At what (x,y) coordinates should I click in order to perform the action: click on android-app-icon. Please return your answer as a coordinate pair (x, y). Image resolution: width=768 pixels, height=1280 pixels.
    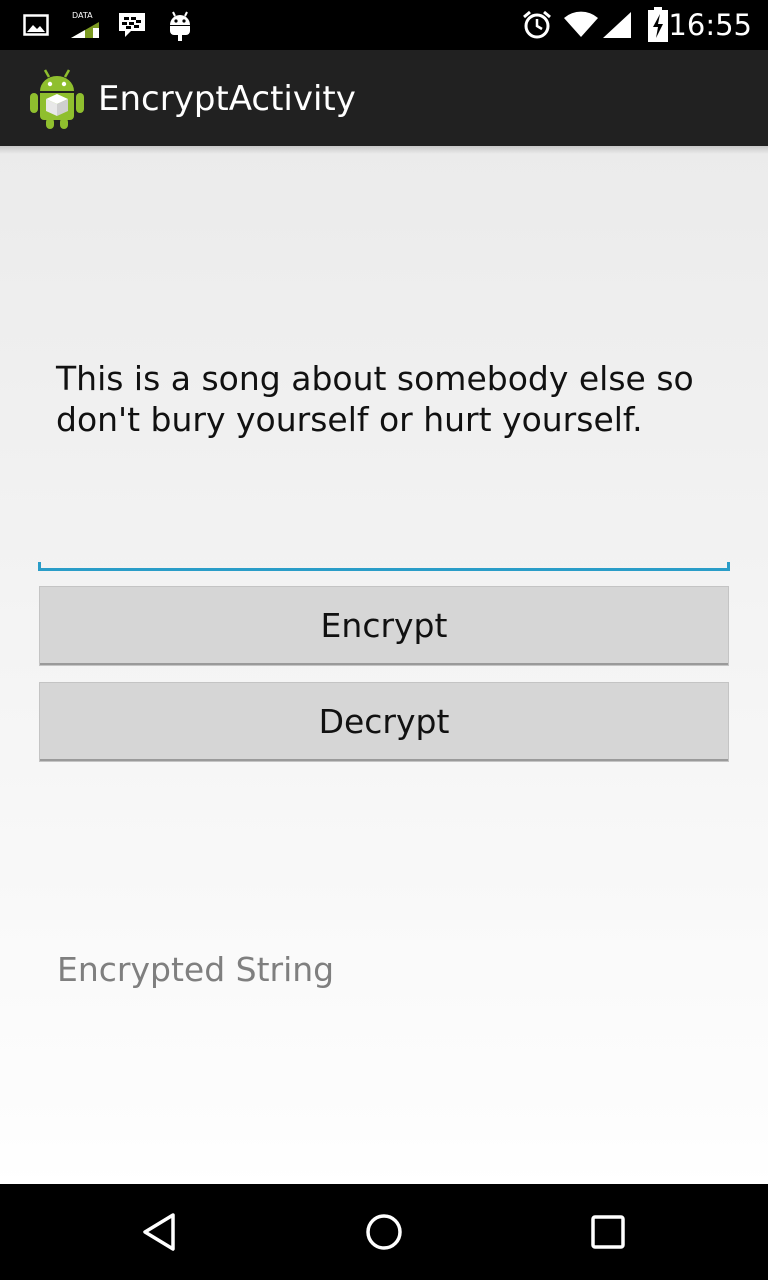
    Looking at the image, I should click on (57, 98).